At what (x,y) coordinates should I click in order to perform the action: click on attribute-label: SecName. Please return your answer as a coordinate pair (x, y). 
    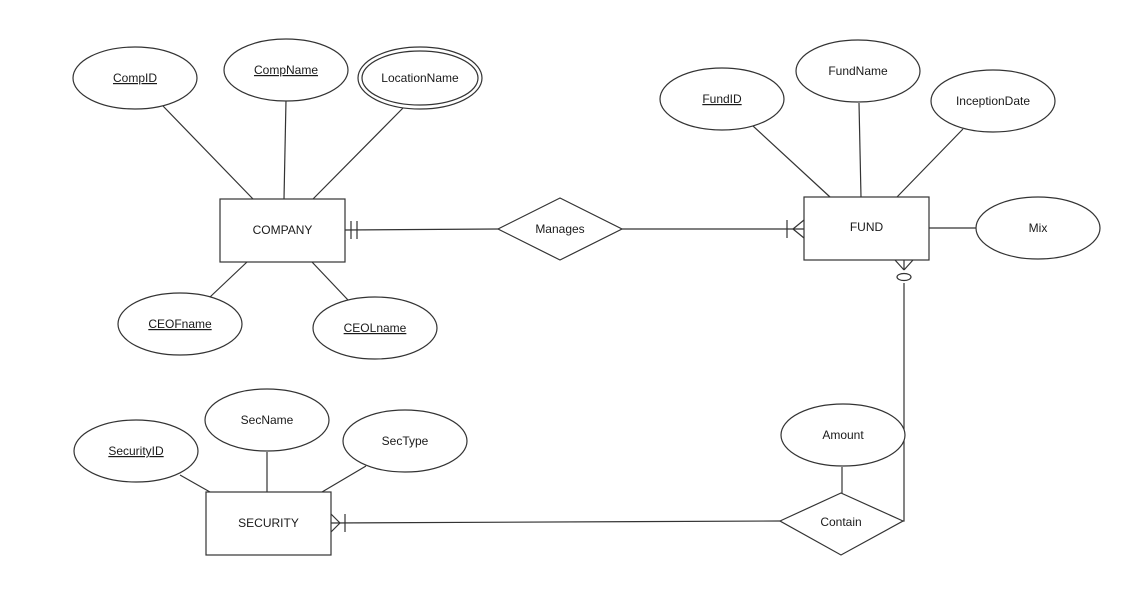
    Looking at the image, I should click on (267, 420).